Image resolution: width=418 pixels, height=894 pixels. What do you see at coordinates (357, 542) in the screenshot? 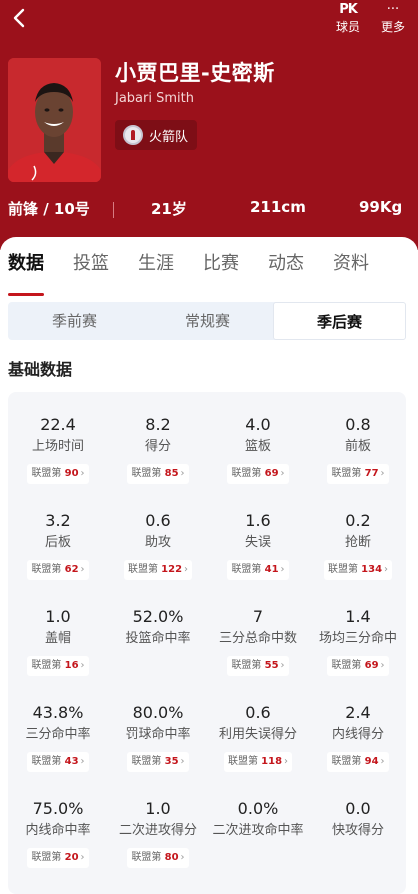
I see `stat-label: 抢断` at bounding box center [357, 542].